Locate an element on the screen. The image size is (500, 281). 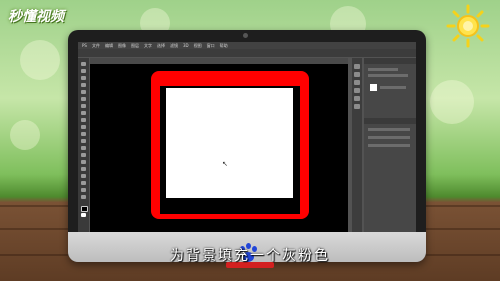
shape-tool-icon is located at coordinates (83, 183).